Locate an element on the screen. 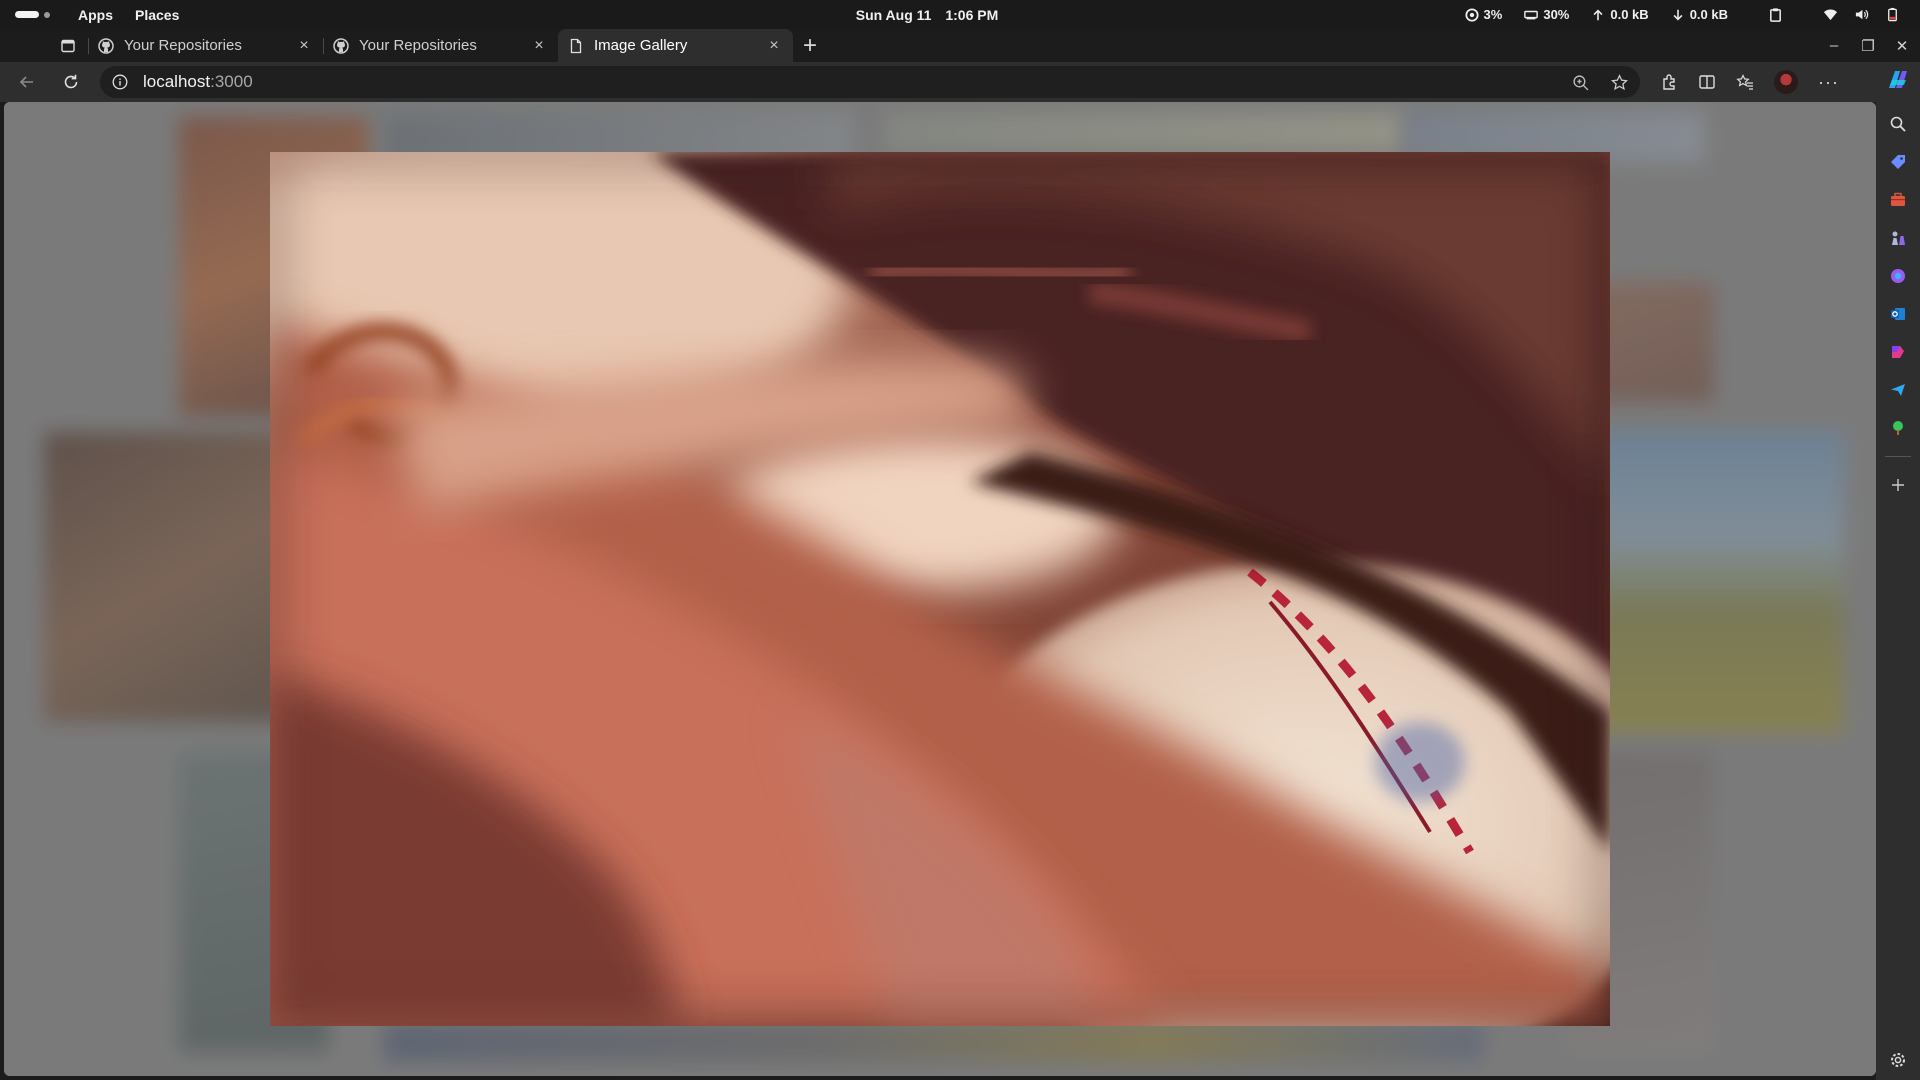 This screenshot has height=1080, width=1920. wifi-icon is located at coordinates (1830, 14).